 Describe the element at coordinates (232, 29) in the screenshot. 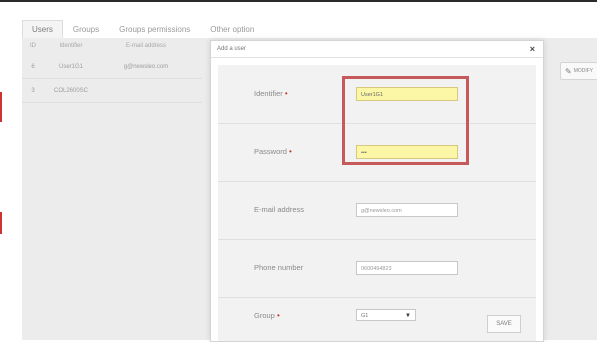

I see `tab-other-option: Other option` at that location.